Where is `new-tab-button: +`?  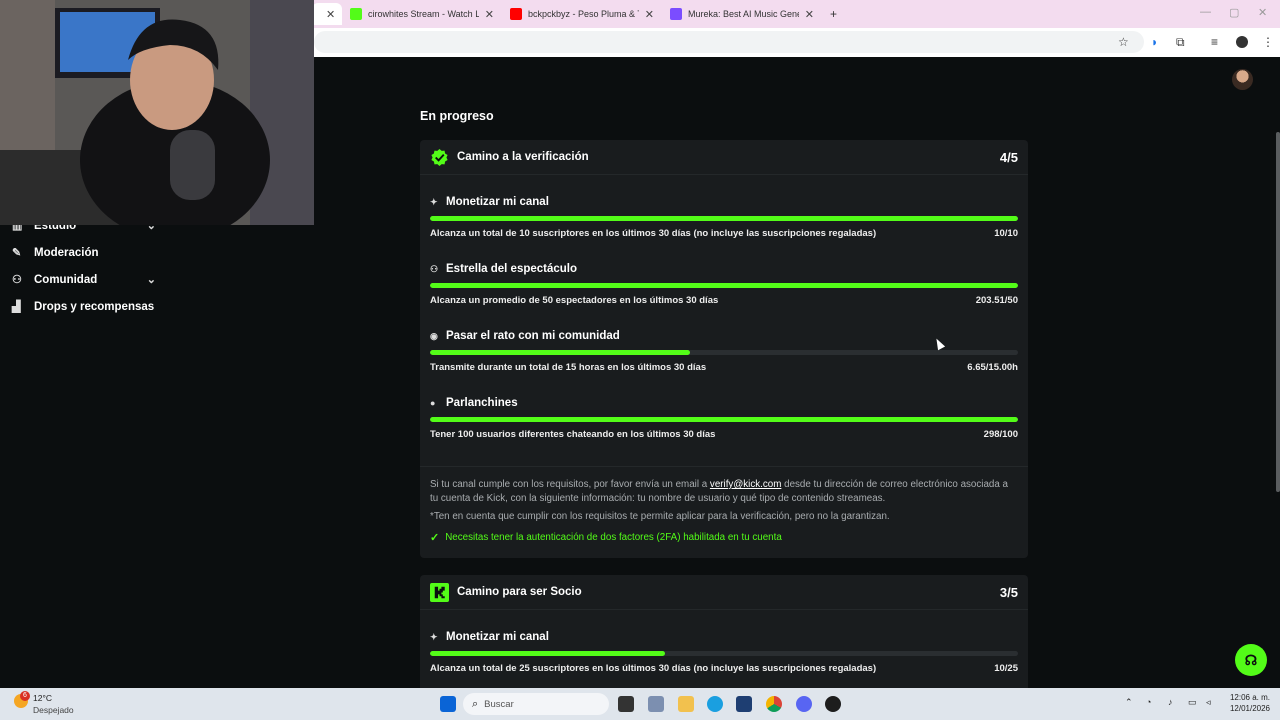
new-tab-button: + is located at coordinates (832, 14).